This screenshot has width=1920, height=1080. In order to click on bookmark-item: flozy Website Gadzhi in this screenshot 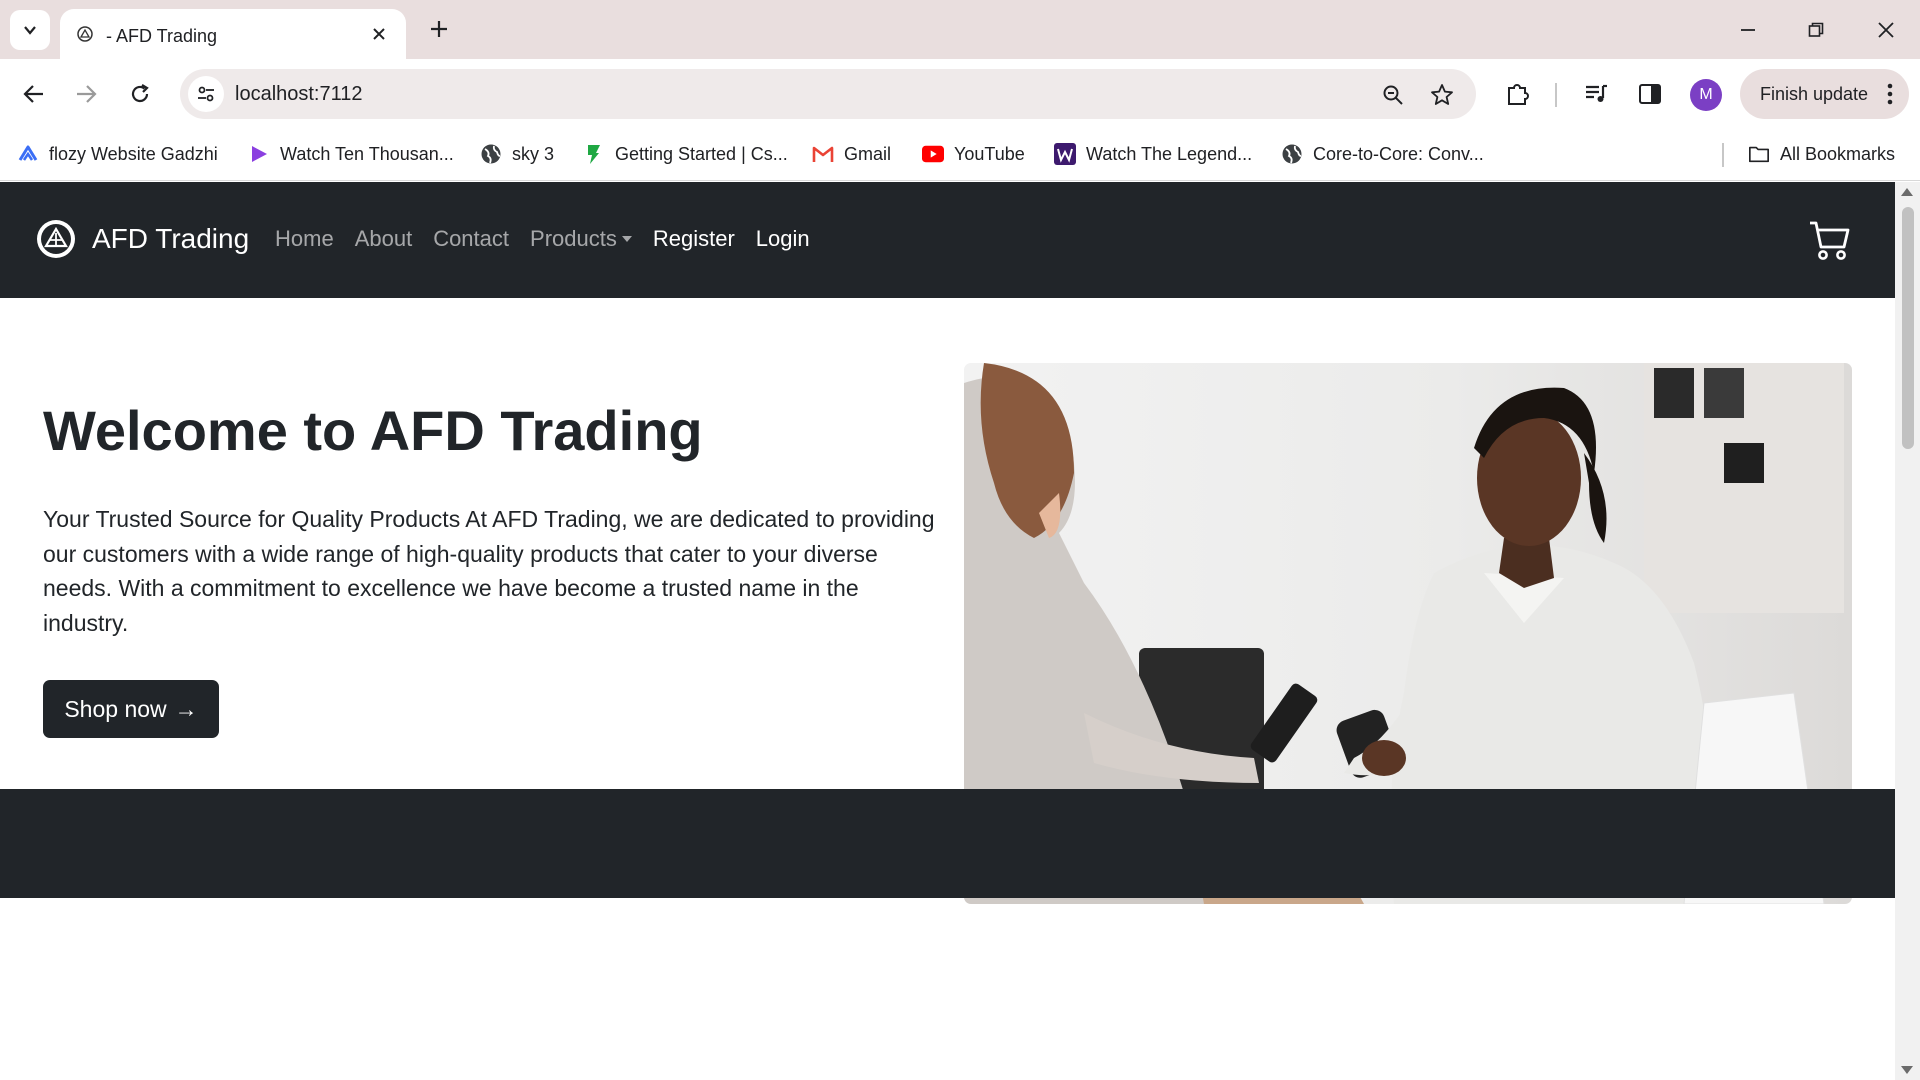, I will do `click(117, 154)`.